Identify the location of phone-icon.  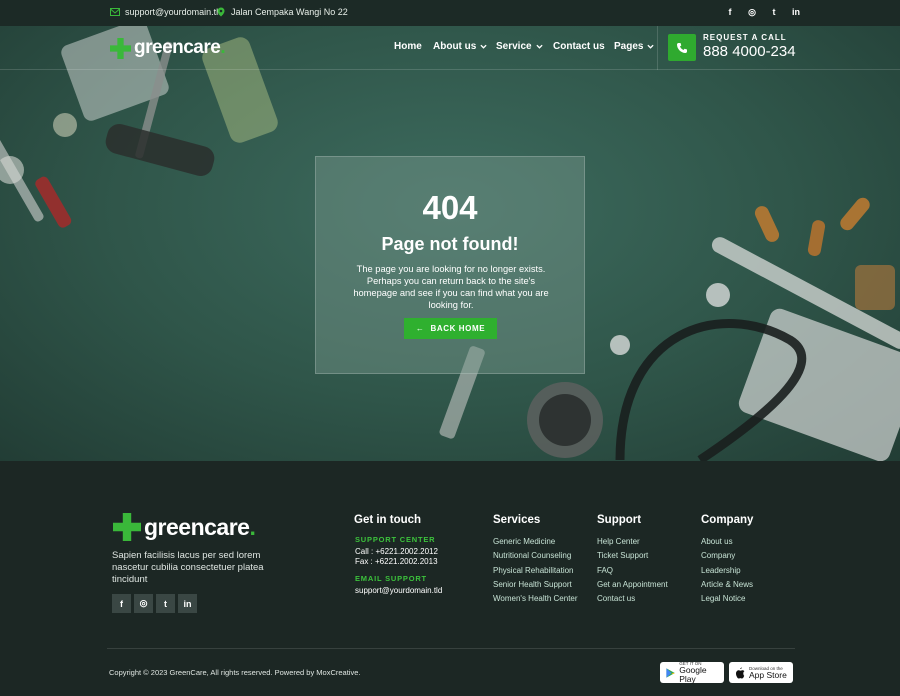
(682, 47).